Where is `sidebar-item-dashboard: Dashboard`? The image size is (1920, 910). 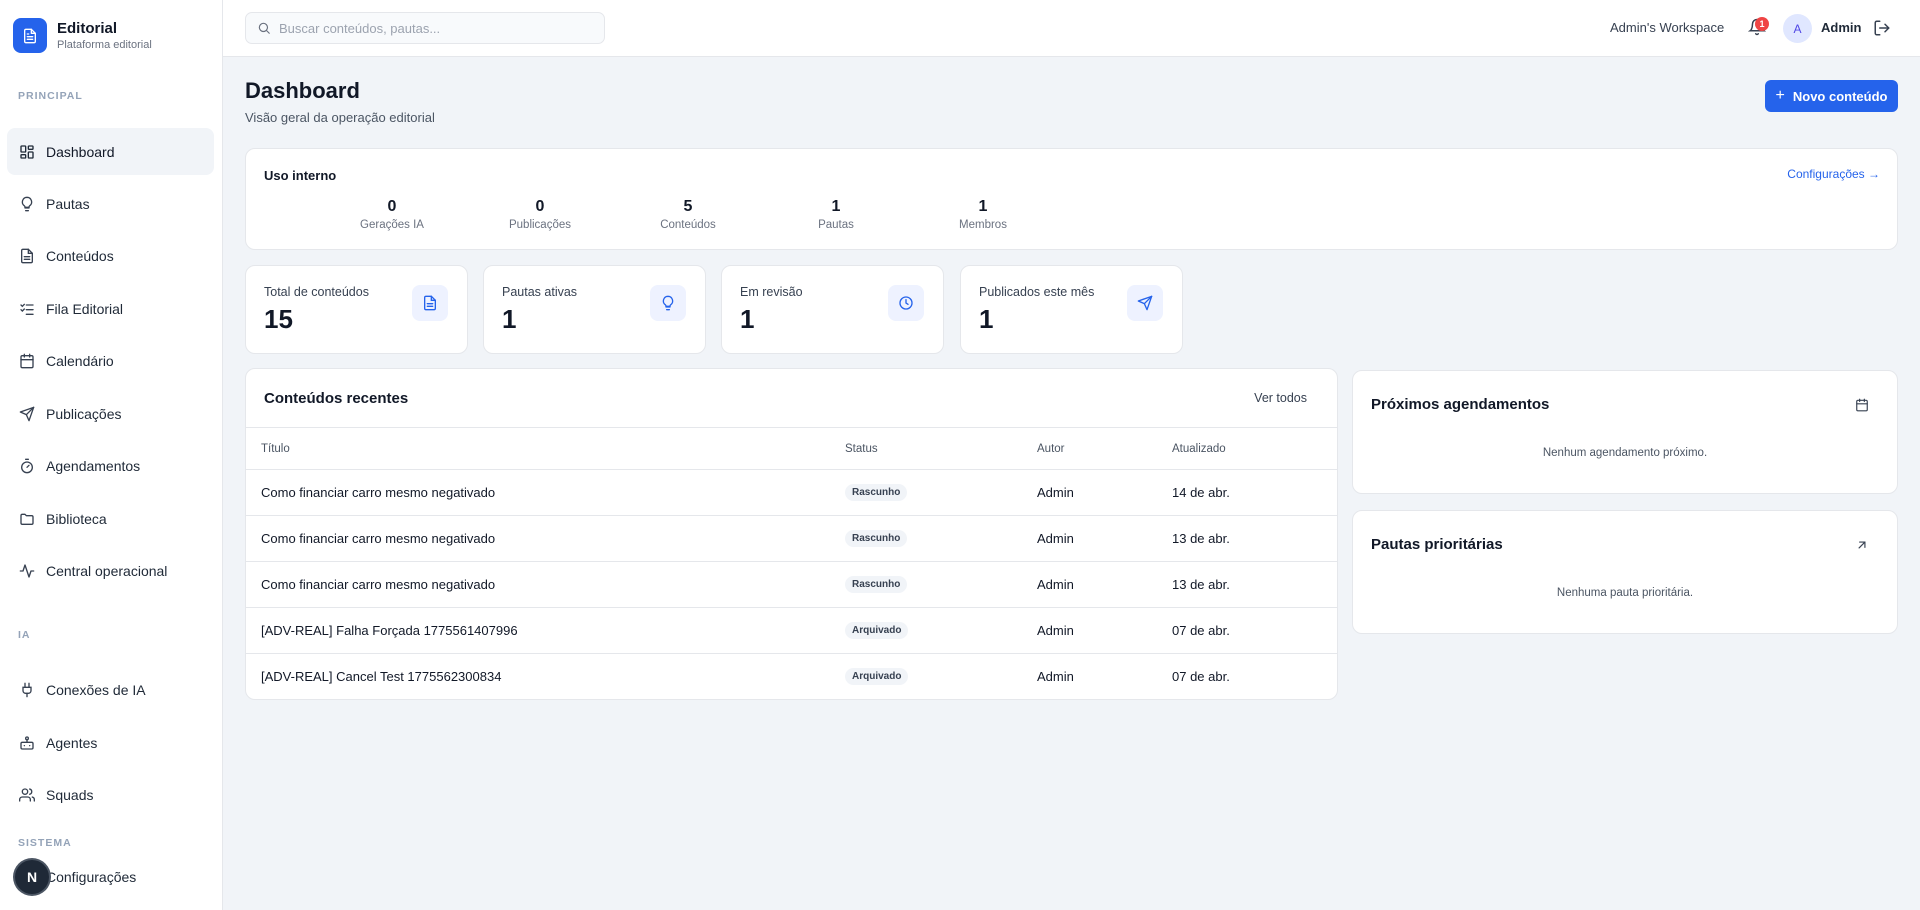 sidebar-item-dashboard: Dashboard is located at coordinates (110, 151).